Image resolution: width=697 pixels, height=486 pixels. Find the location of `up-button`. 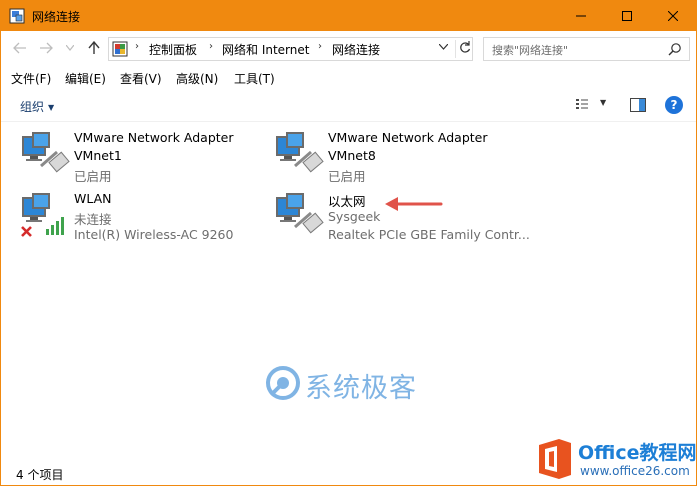

up-button is located at coordinates (94, 48).